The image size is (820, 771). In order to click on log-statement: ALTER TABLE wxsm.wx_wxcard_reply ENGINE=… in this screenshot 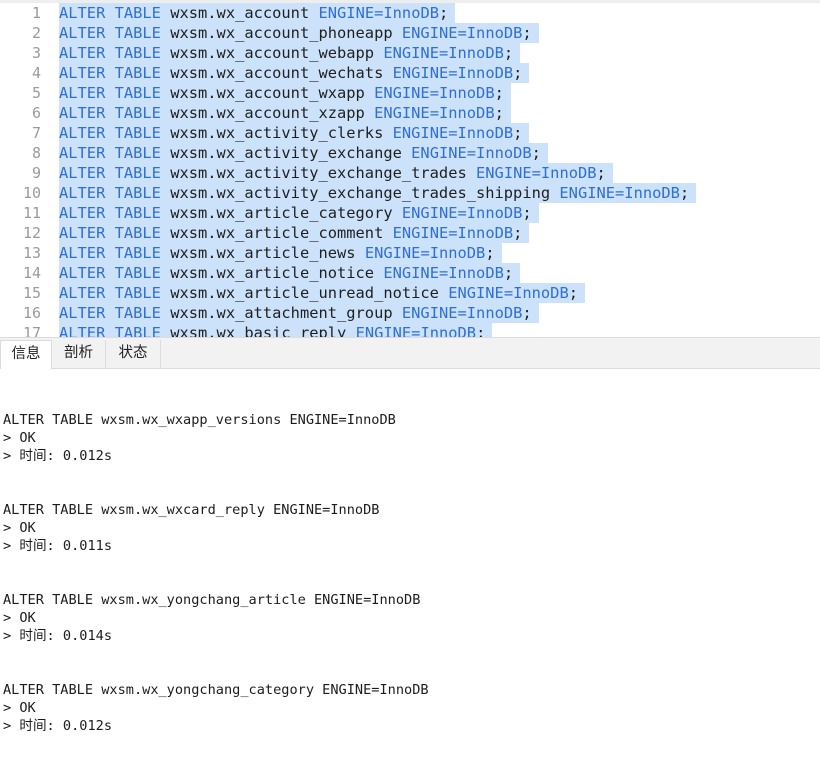, I will do `click(191, 510)`.